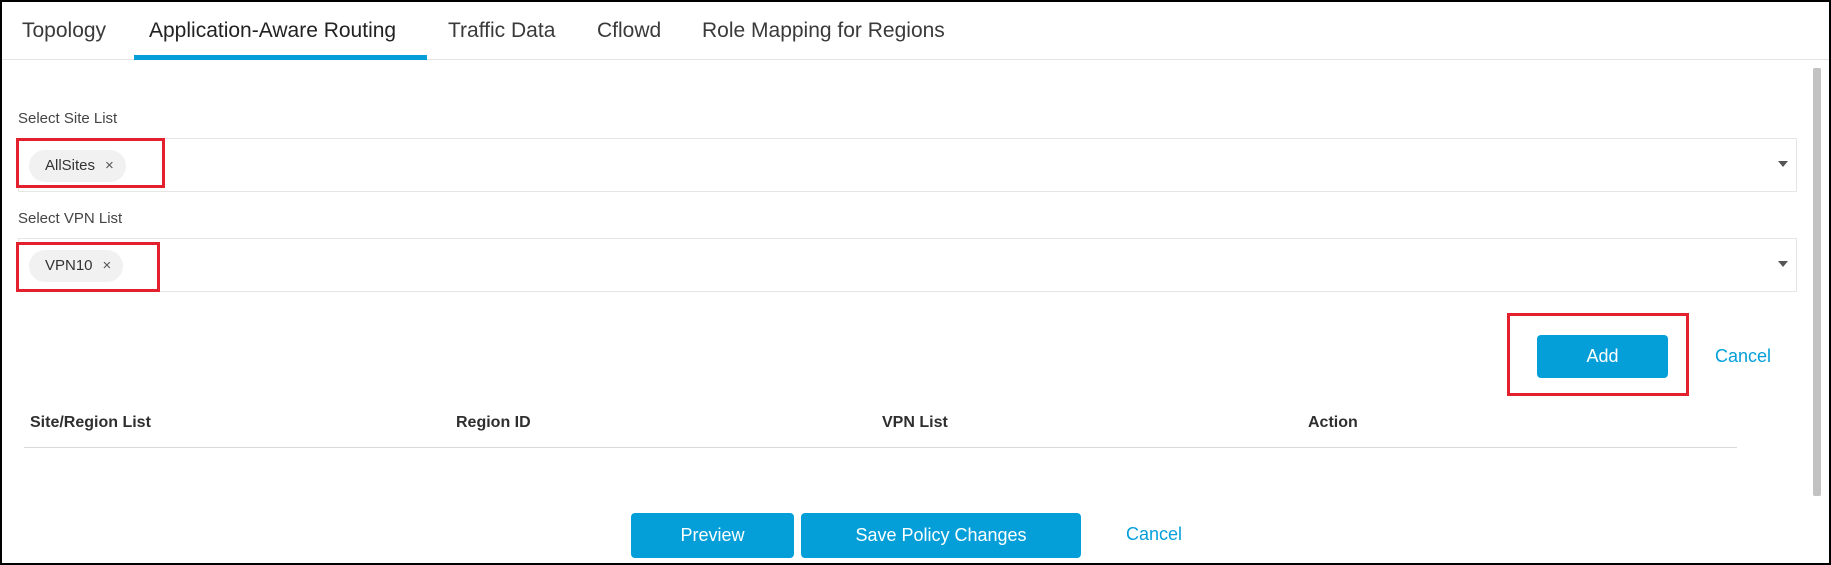 The height and width of the screenshot is (565, 1831). What do you see at coordinates (280, 57) in the screenshot?
I see `active-tab-indicator` at bounding box center [280, 57].